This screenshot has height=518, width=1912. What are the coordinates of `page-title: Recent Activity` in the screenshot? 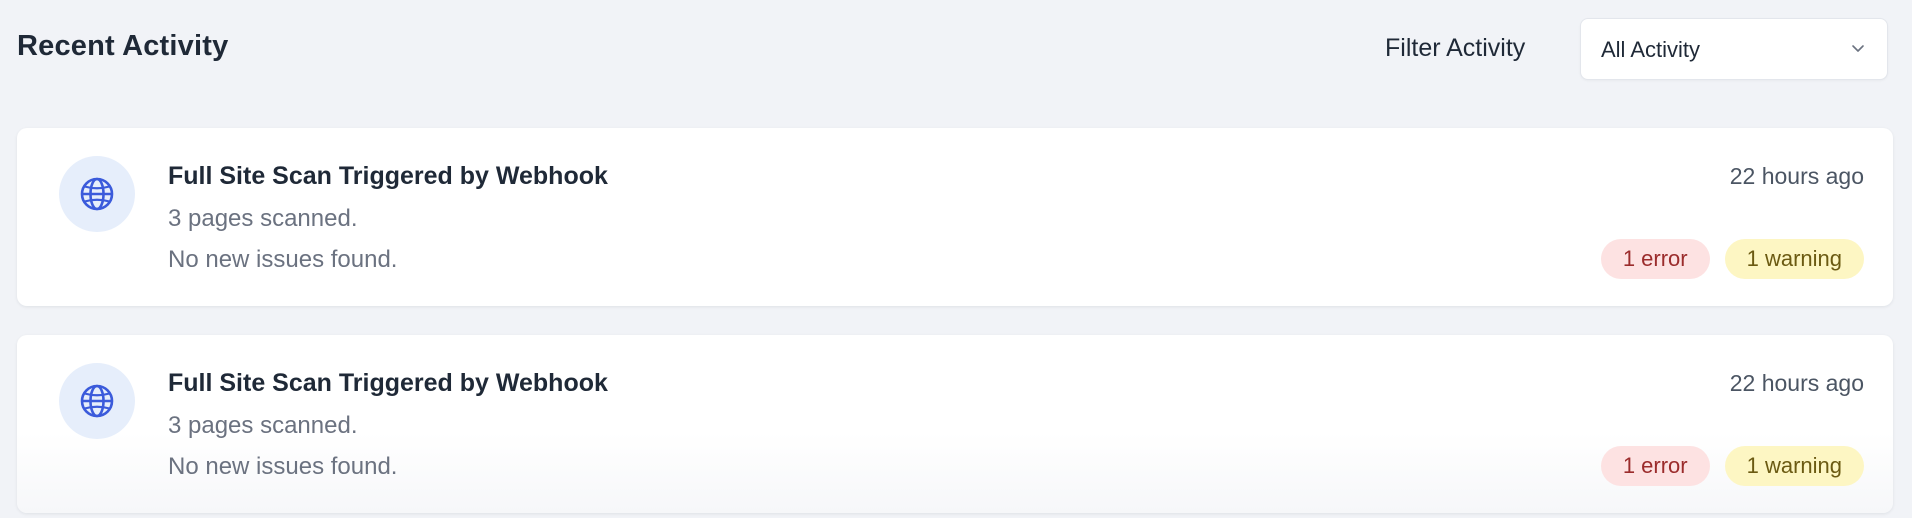 It's located at (123, 46).